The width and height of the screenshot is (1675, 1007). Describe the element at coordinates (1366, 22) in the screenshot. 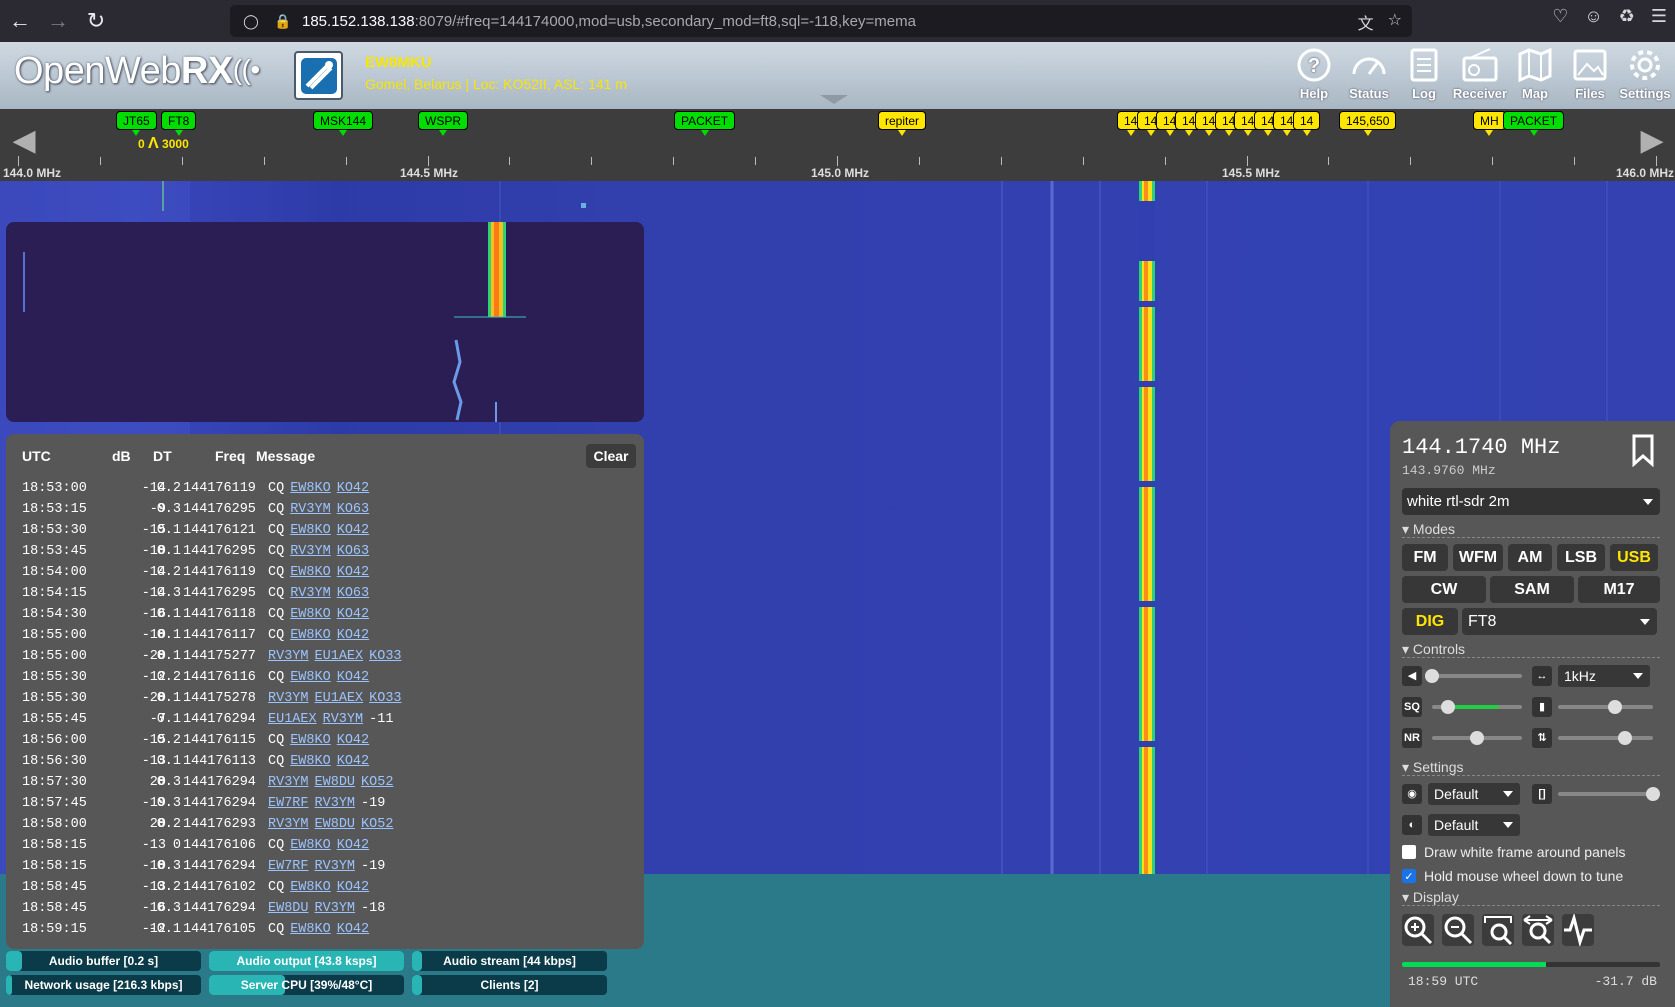

I see `translate-icon: 文` at that location.